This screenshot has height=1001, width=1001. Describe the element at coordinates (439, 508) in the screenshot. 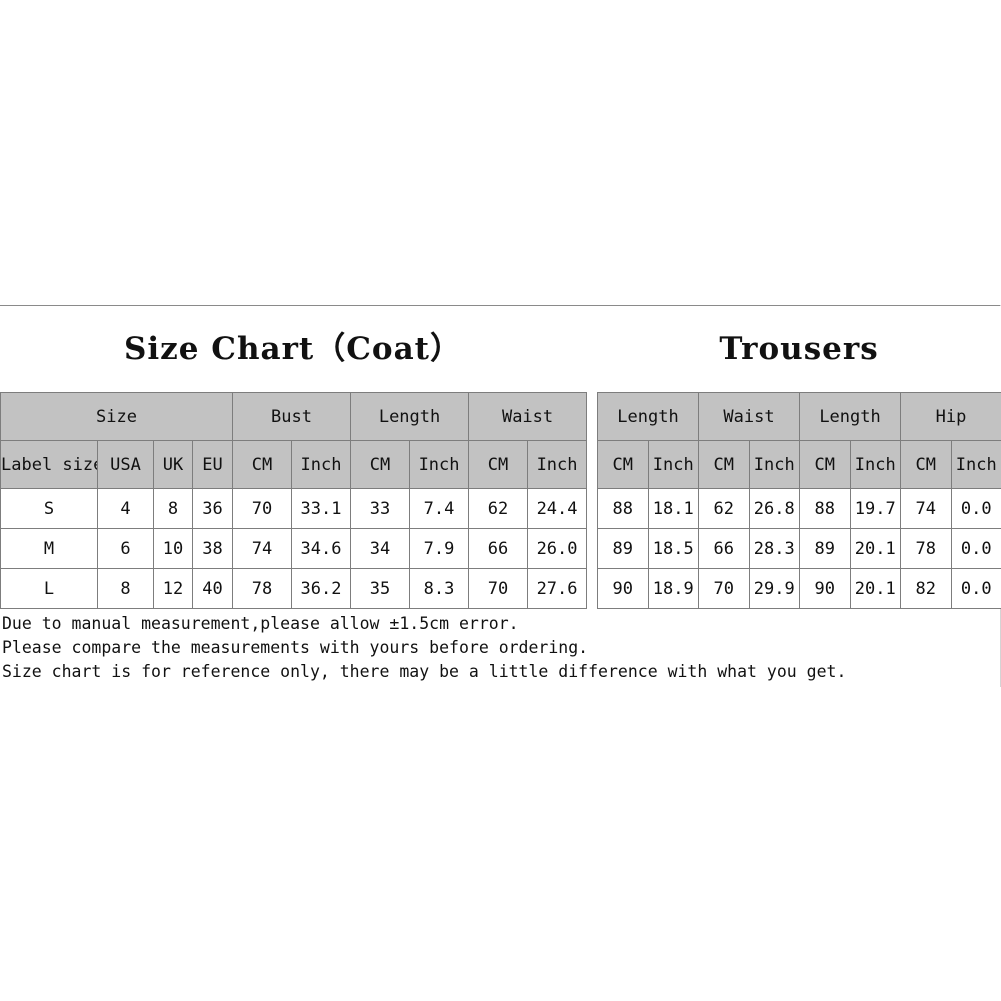

I see `cell: 7.4` at that location.